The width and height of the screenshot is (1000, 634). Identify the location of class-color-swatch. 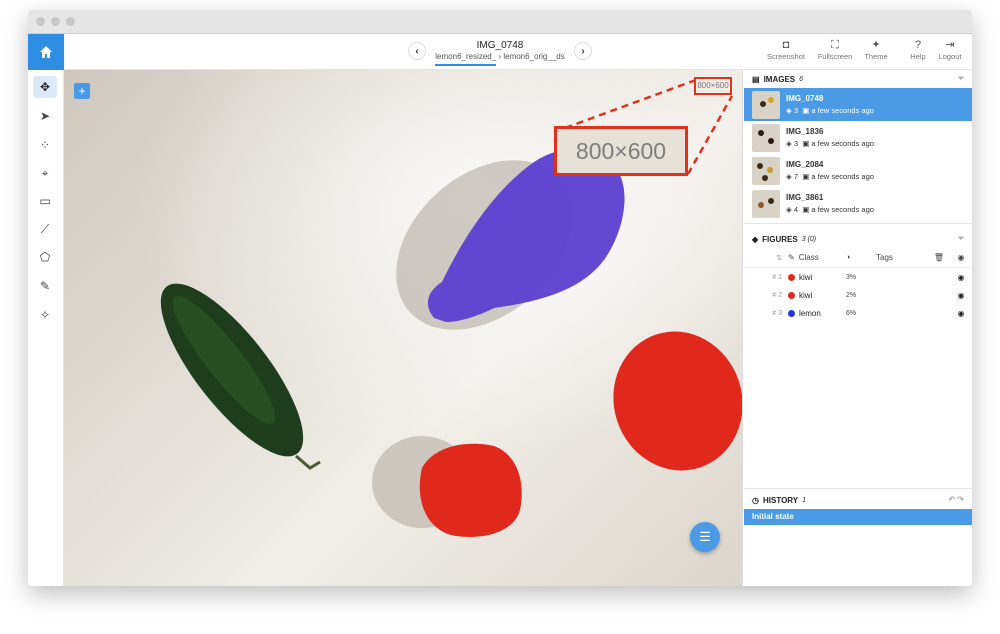
(791, 313).